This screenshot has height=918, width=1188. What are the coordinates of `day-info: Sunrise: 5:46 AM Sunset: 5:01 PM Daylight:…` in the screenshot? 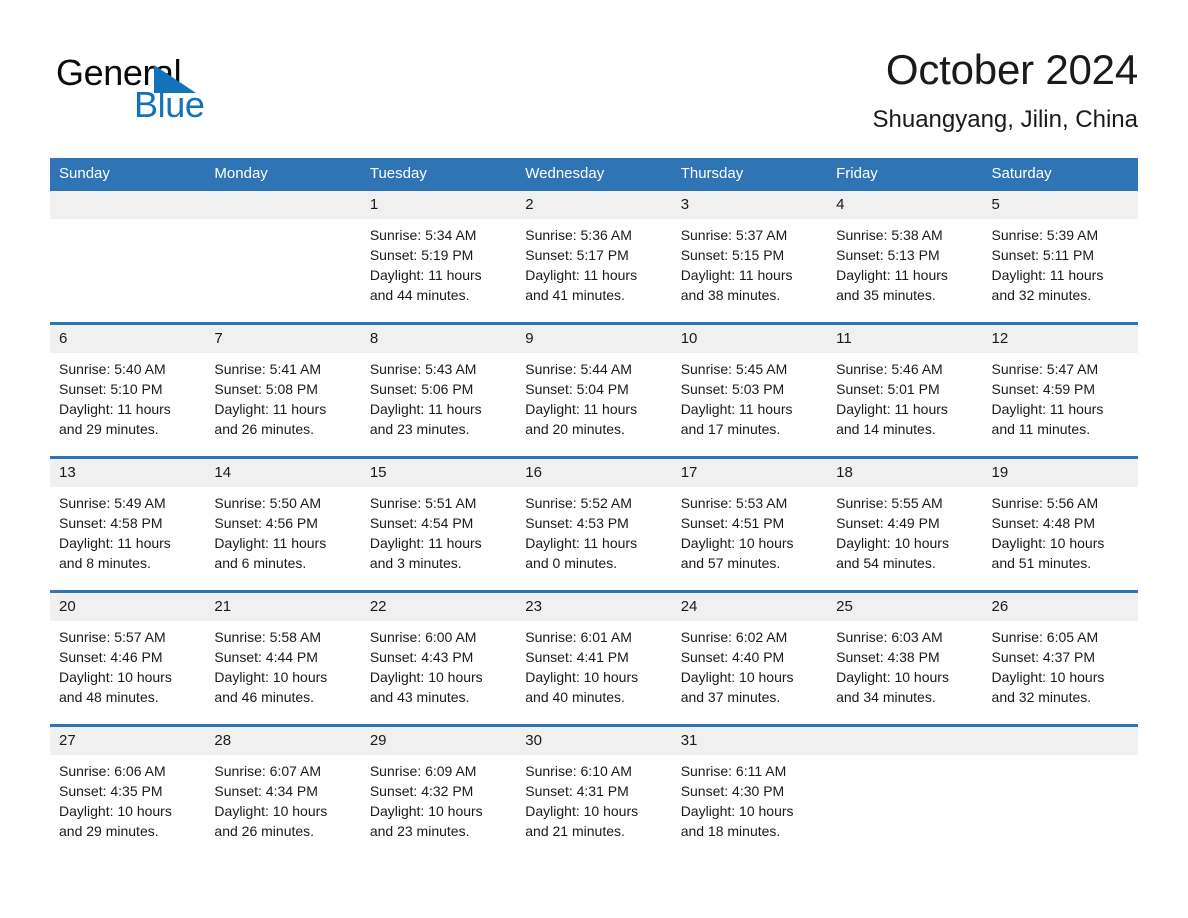 It's located at (904, 396).